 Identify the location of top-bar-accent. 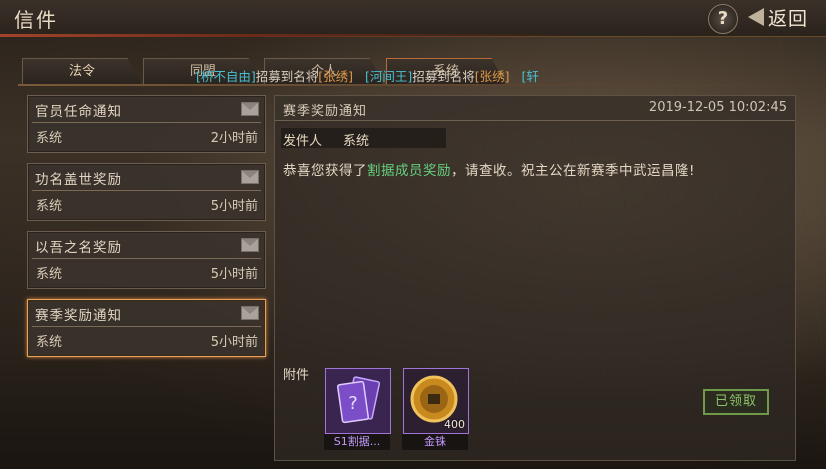
(413, 35).